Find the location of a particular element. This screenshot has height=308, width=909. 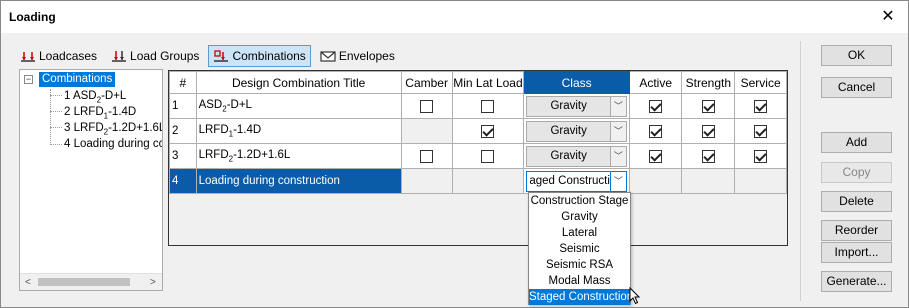

table-row: 3 LRFD2-1.2D+1.6L Gravity ﹀ is located at coordinates (478, 156).